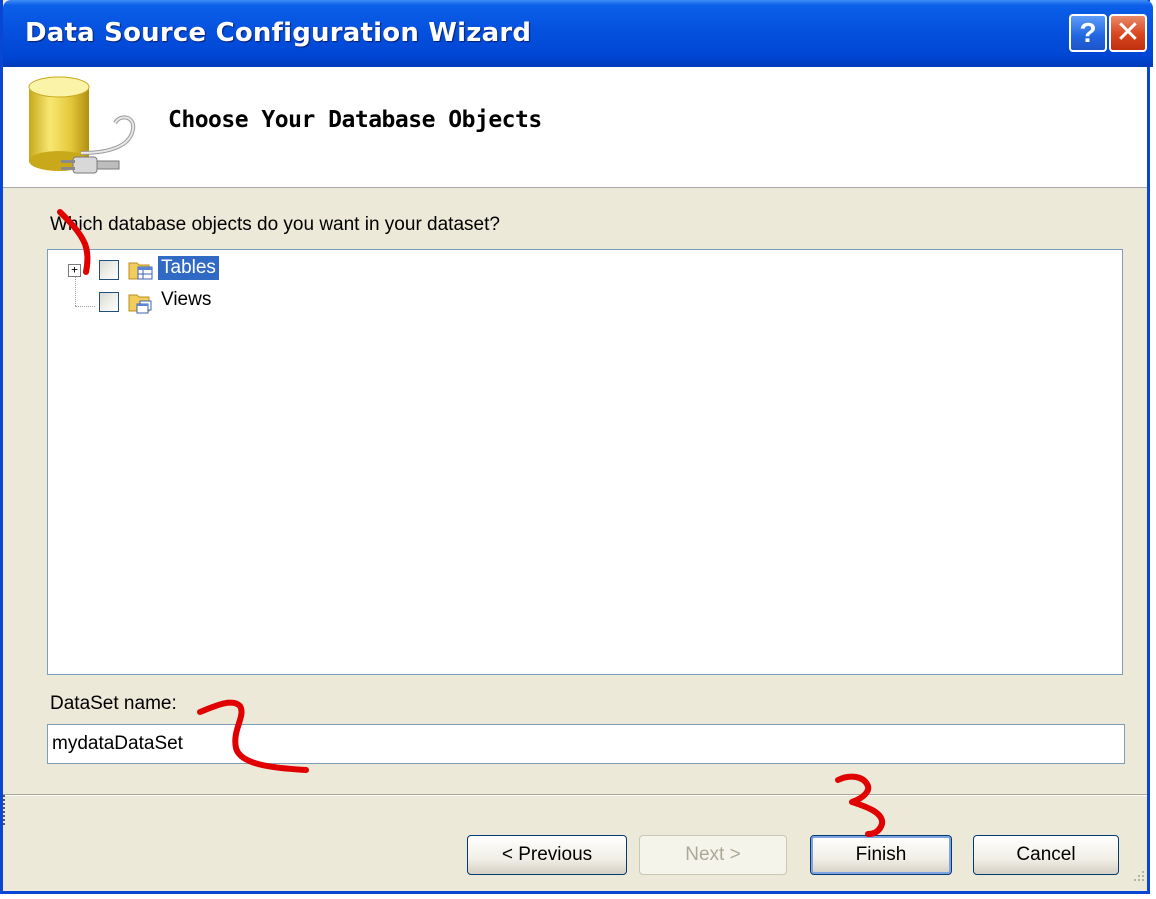 This screenshot has height=899, width=1156. Describe the element at coordinates (186, 299) in the screenshot. I see `tree-item-label: Views` at that location.